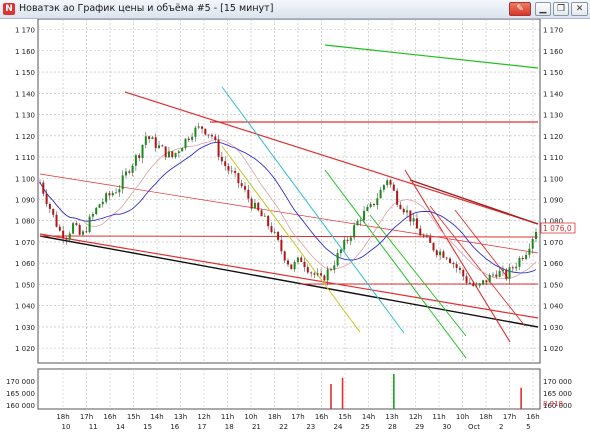  Describe the element at coordinates (283, 427) in the screenshot. I see `date-tick-label: 22` at that location.